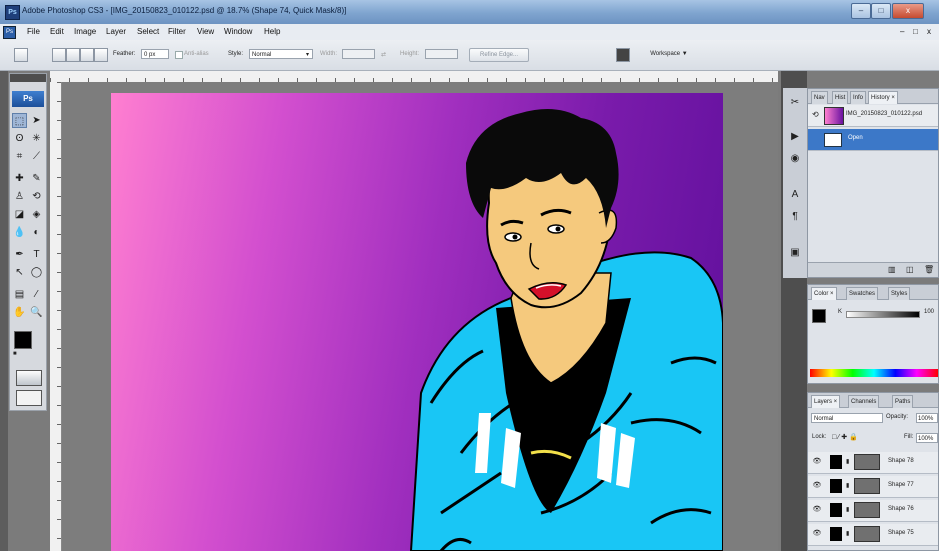 The height and width of the screenshot is (551, 939). Describe the element at coordinates (19, 294) in the screenshot. I see `notes-tool-icon: ▤` at that location.